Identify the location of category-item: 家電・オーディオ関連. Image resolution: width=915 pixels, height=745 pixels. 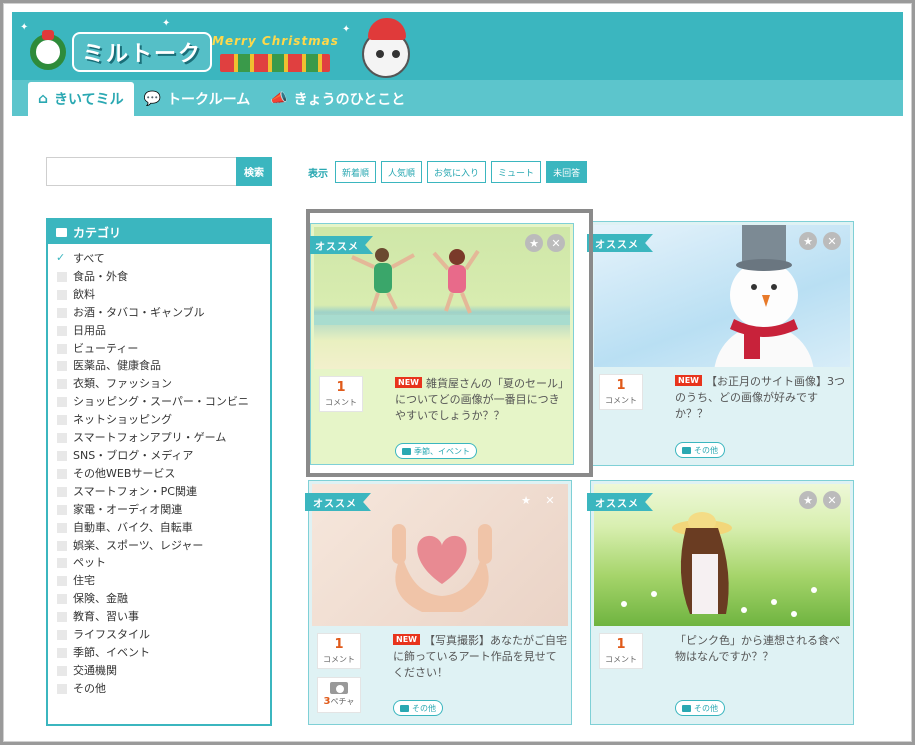
(163, 510).